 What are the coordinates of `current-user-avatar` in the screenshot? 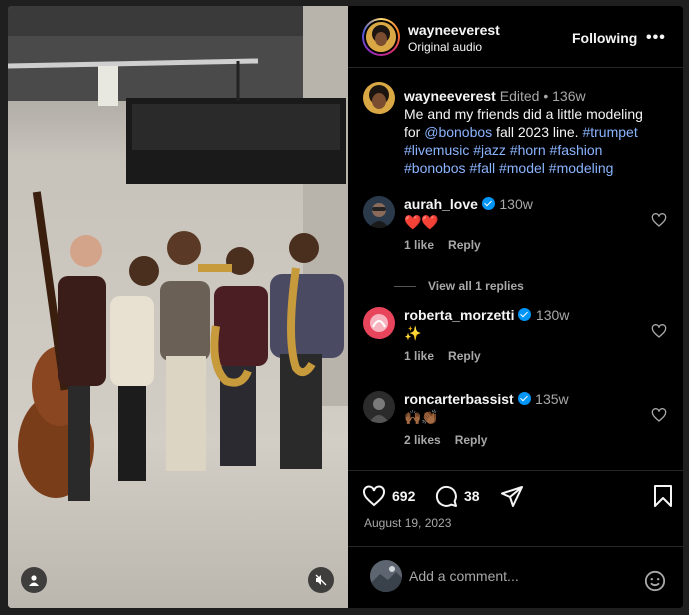 It's located at (386, 576).